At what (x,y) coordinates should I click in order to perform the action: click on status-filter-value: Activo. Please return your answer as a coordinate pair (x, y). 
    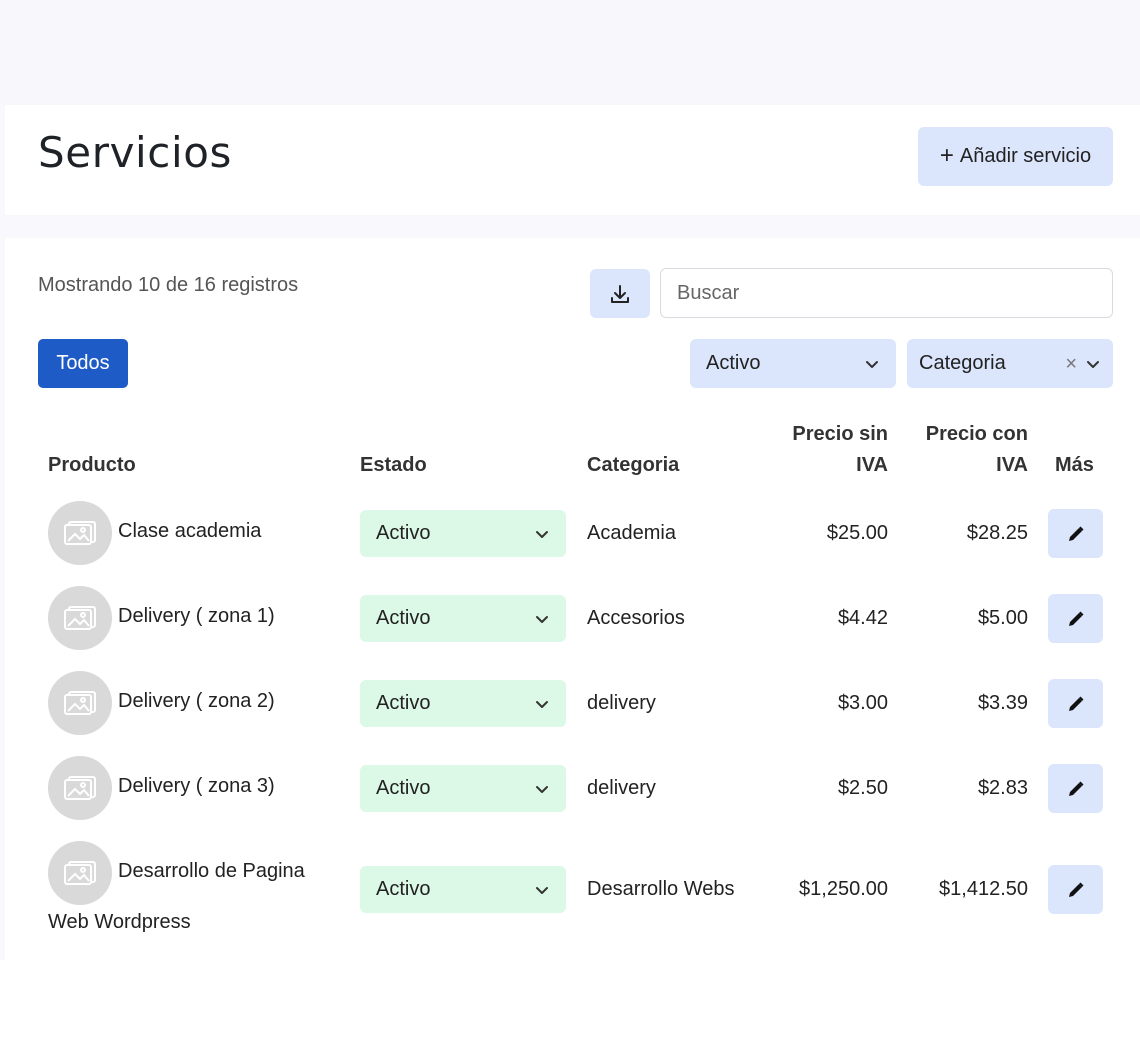
    Looking at the image, I should click on (733, 363).